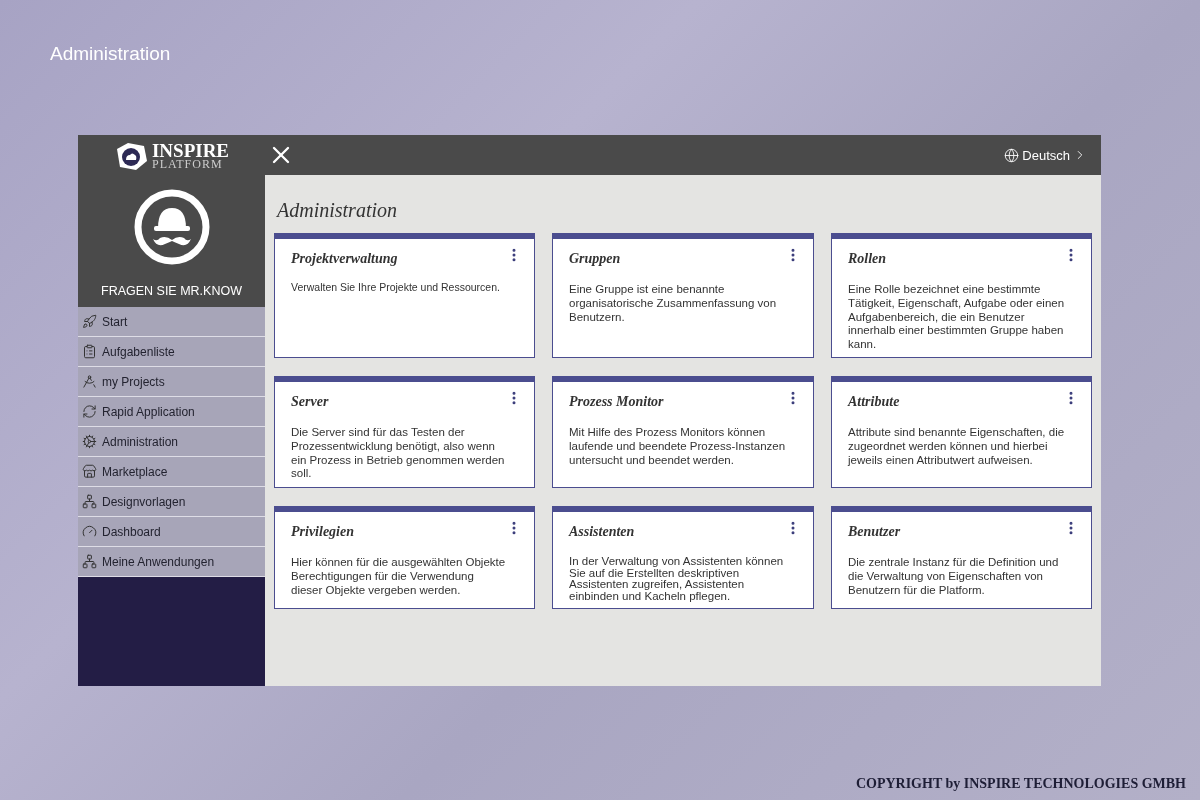 The image size is (1200, 800). What do you see at coordinates (1020, 784) in the screenshot?
I see `copyright-text: COPYRIGHT by INSPIRE TECHNOLOGIES GMBH` at bounding box center [1020, 784].